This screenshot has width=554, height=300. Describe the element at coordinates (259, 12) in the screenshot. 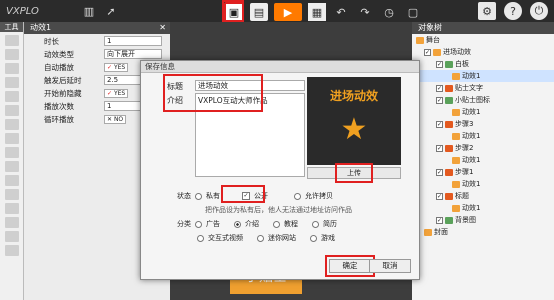

I see `save-as-icon: ▤` at that location.